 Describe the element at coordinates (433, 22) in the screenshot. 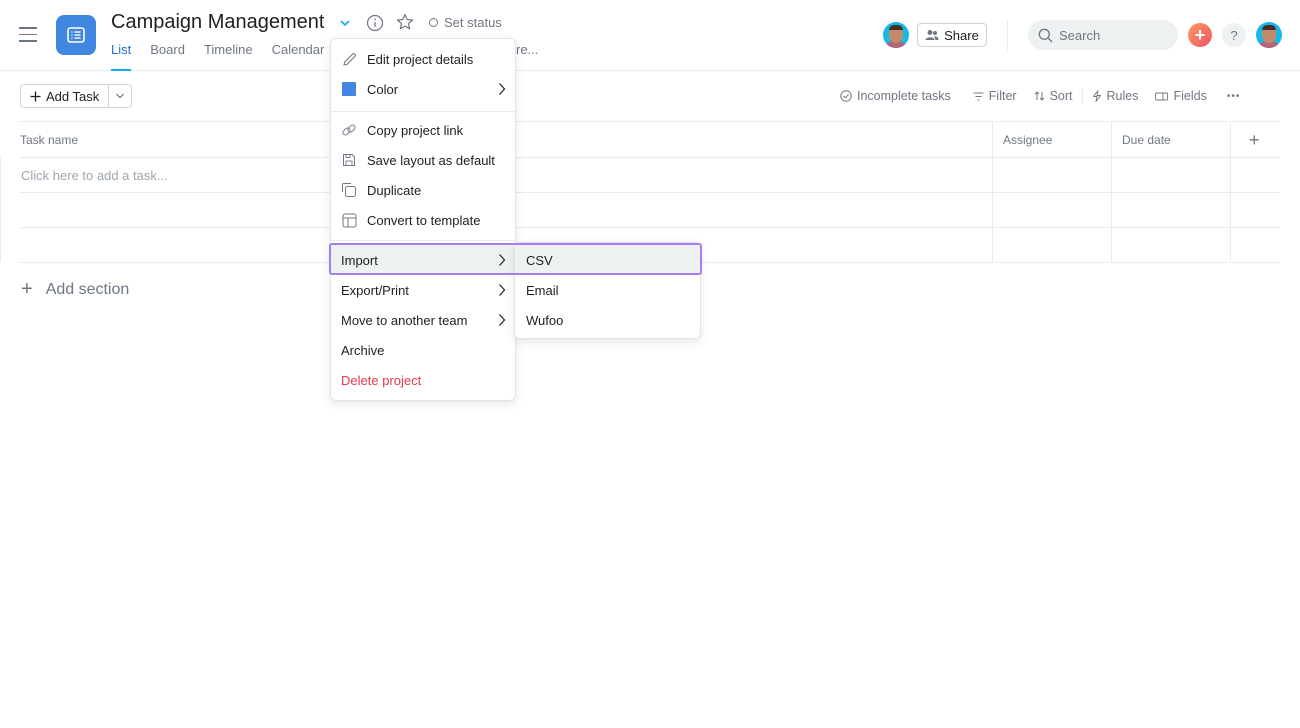

I see `status-dot-icon` at that location.